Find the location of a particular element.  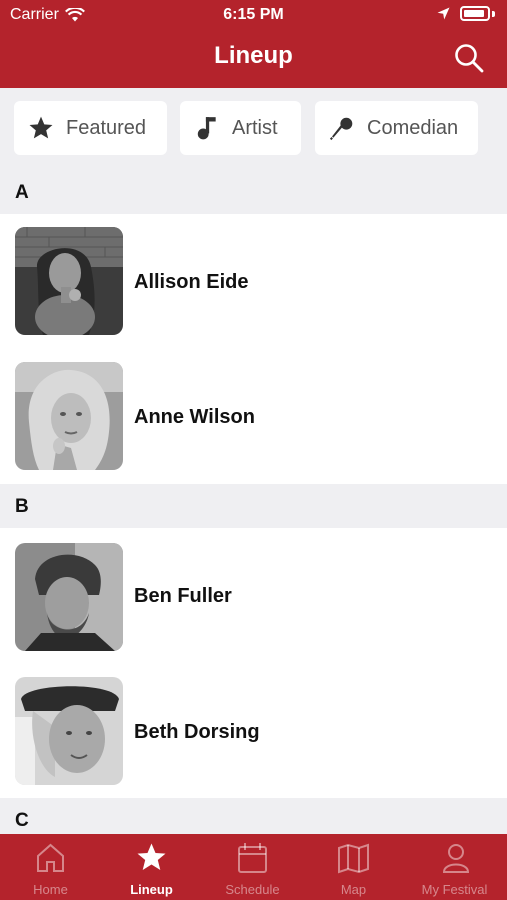

tab-label: My Festival is located at coordinates (454, 889).